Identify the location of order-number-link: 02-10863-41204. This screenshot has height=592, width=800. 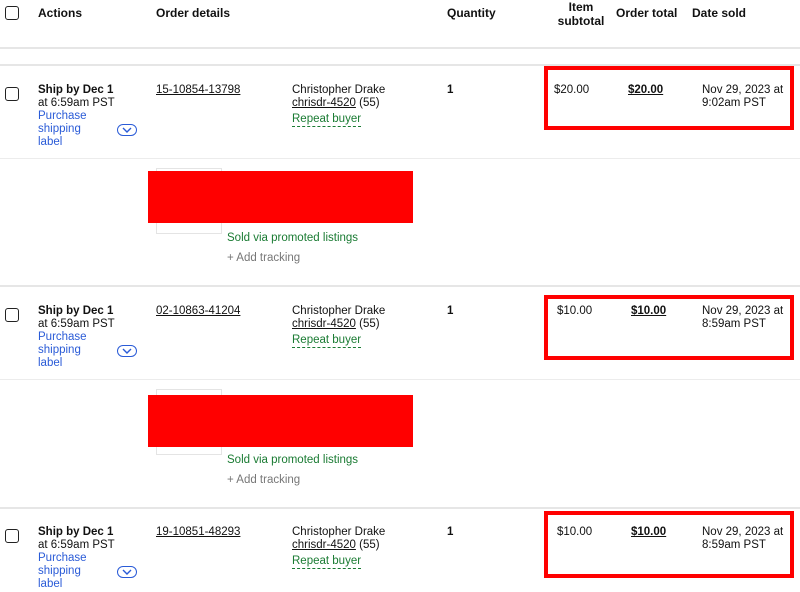
(198, 311).